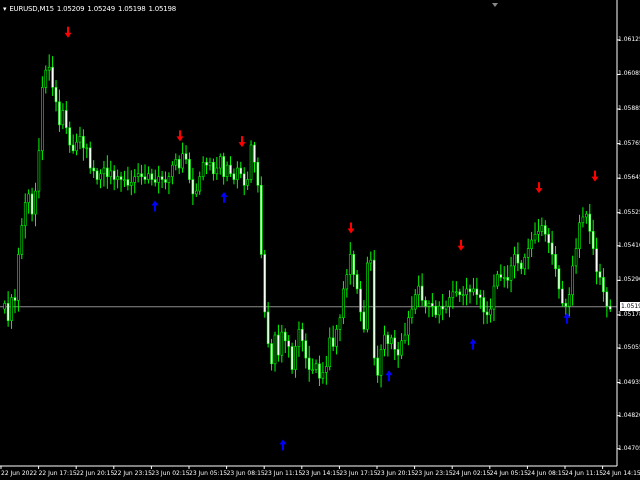 The width and height of the screenshot is (640, 480). I want to click on time-tick-label: 23 Jun 14:15, so click(320, 473).